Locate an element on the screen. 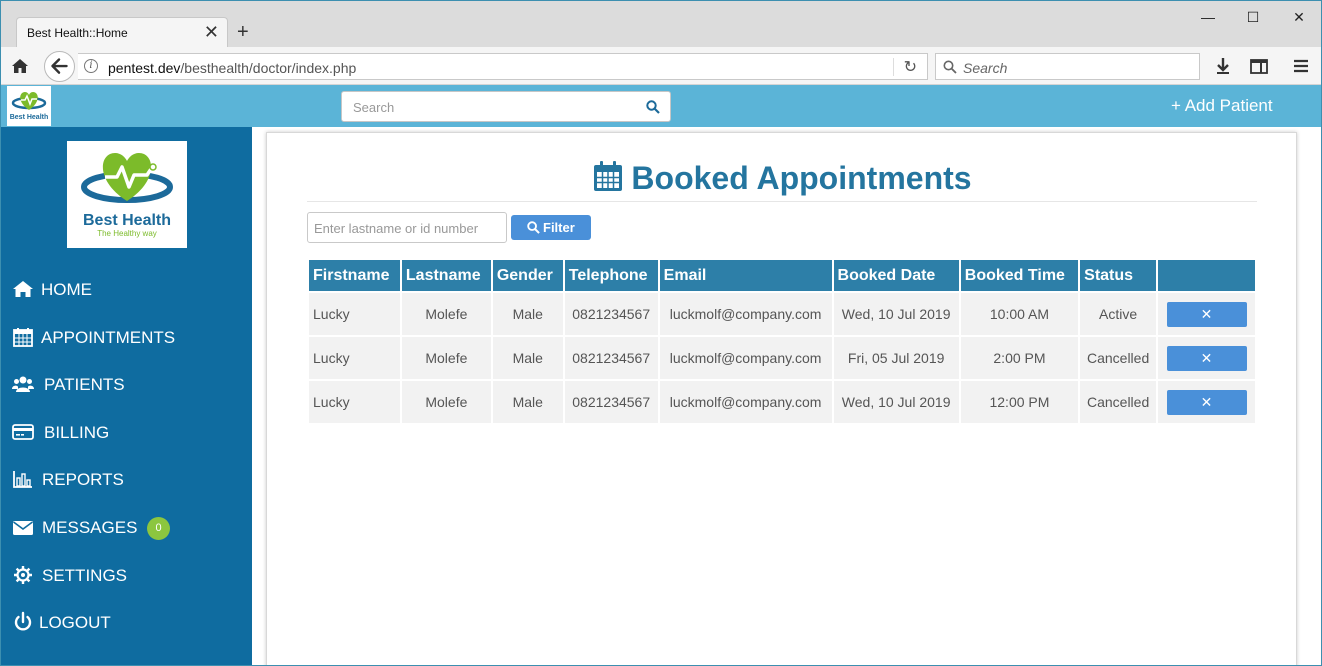 The height and width of the screenshot is (666, 1322). column-header: Gender is located at coordinates (527, 275).